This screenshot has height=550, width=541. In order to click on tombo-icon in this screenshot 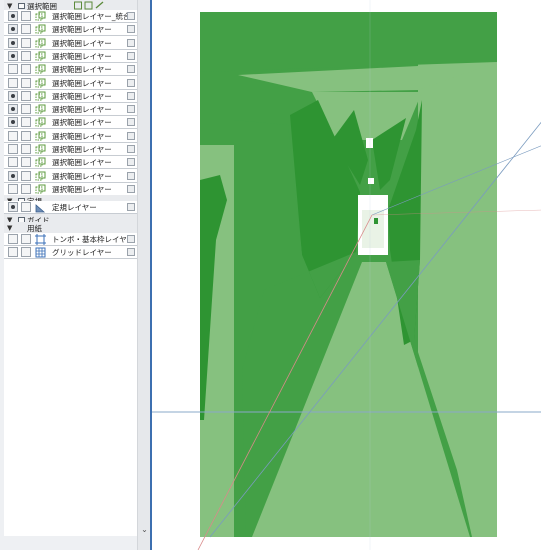, I will do `click(40, 239)`.